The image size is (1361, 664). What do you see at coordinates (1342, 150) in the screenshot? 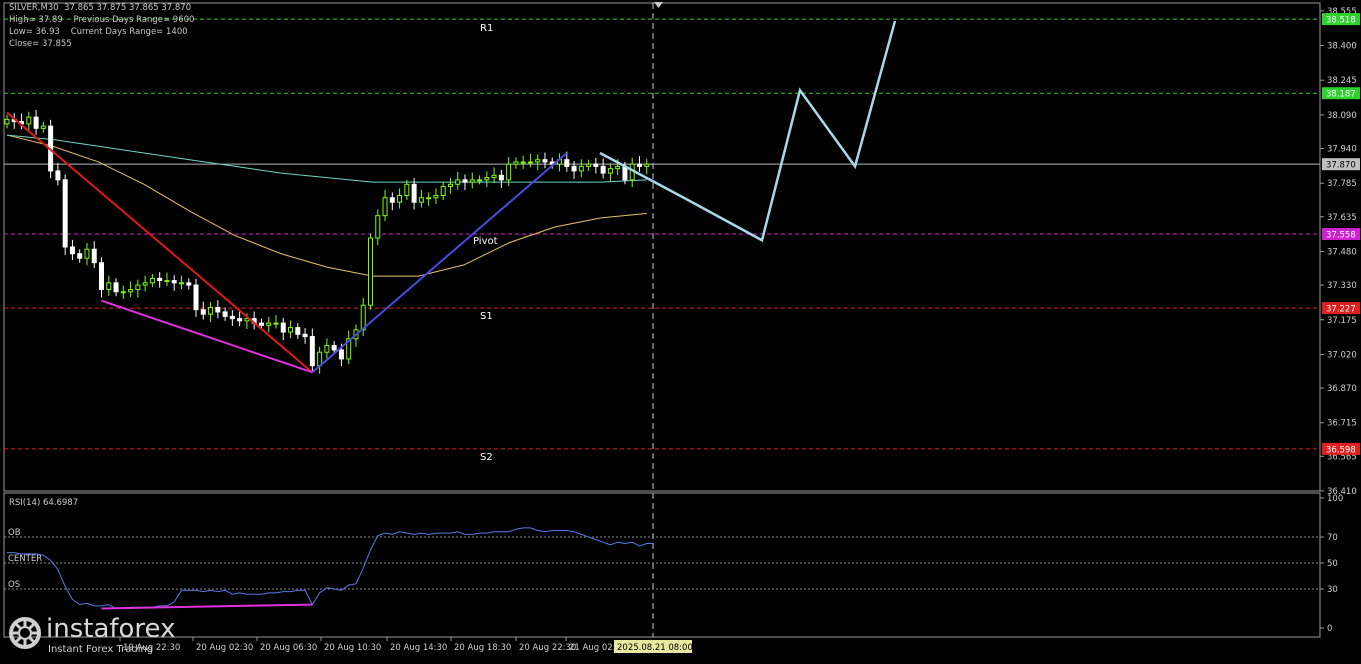
I see `price-y-tick-label: 37.940` at bounding box center [1342, 150].